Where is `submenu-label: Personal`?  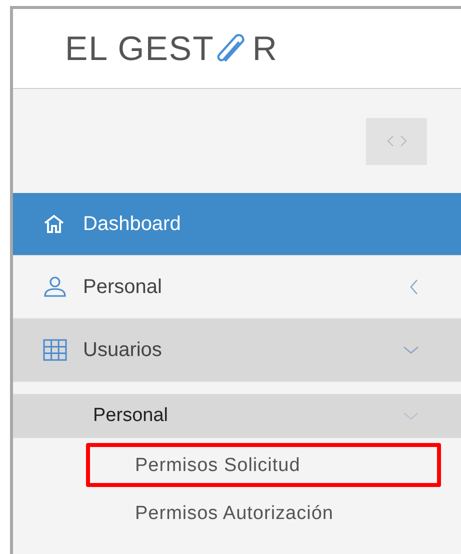
submenu-label: Personal is located at coordinates (131, 416).